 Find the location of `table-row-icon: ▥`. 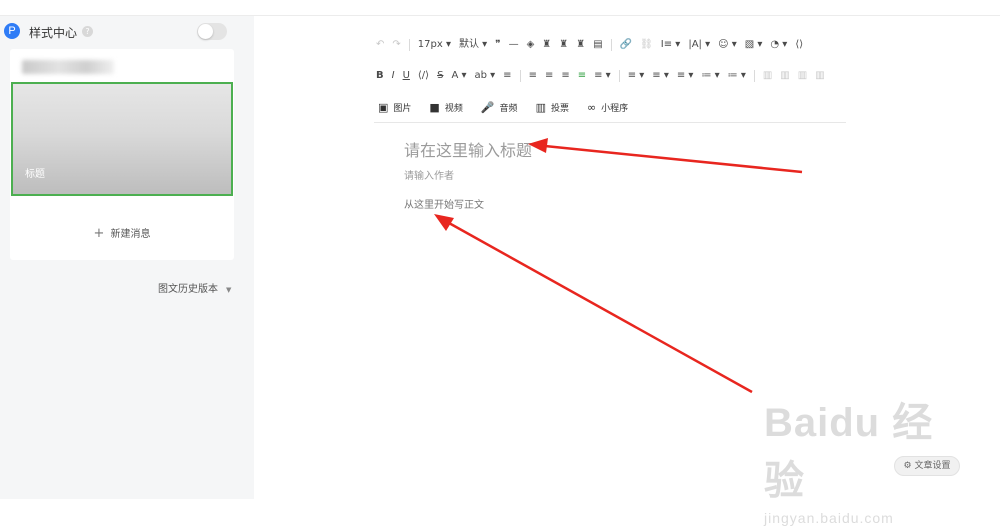

table-row-icon: ▥ is located at coordinates (784, 76).